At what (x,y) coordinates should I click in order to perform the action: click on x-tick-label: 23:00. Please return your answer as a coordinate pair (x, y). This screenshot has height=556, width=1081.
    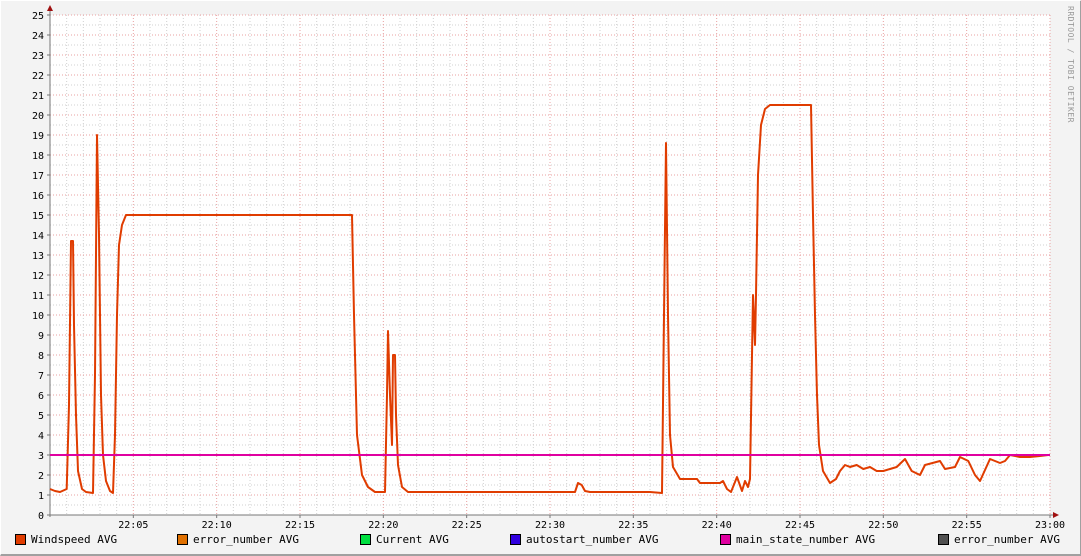
    Looking at the image, I should click on (1050, 525).